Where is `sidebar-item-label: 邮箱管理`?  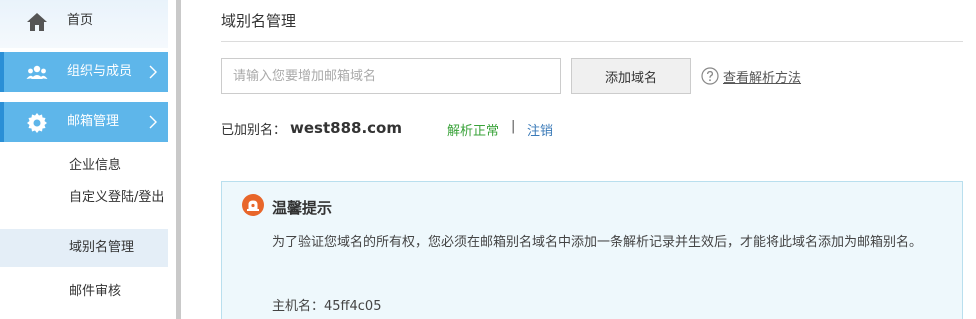
sidebar-item-label: 邮箱管理 is located at coordinates (93, 121).